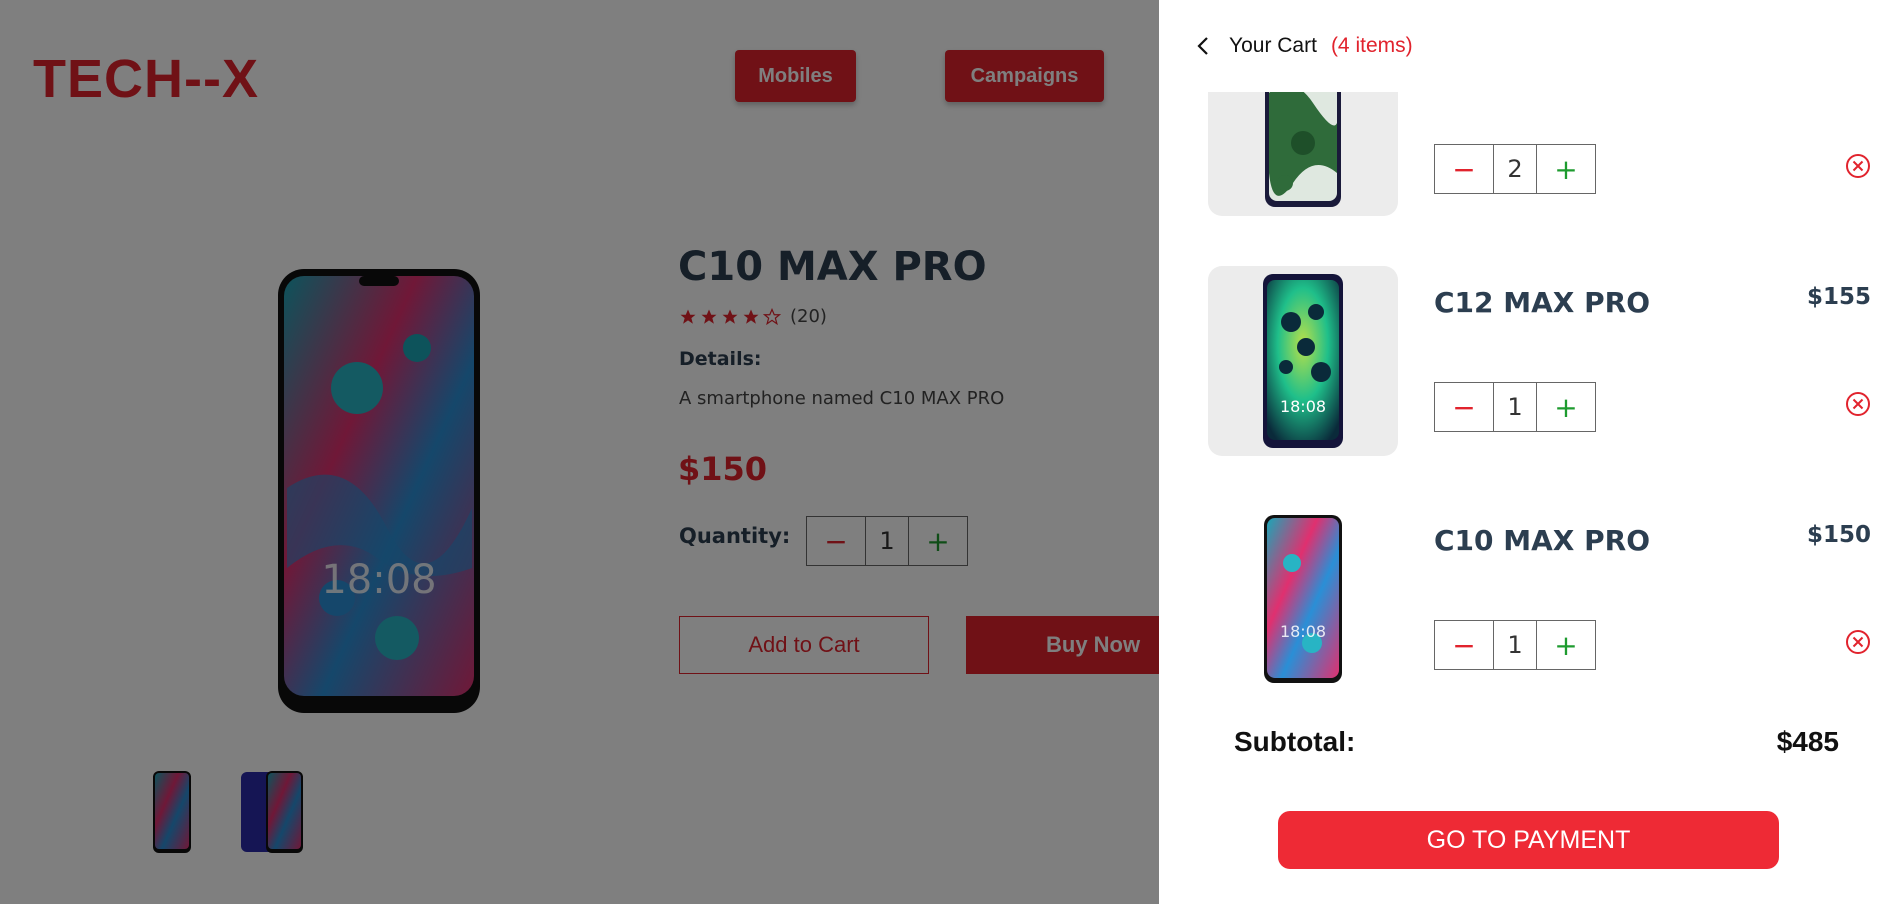 The image size is (1899, 904). I want to click on cart-item-quantity: 2, so click(1515, 169).